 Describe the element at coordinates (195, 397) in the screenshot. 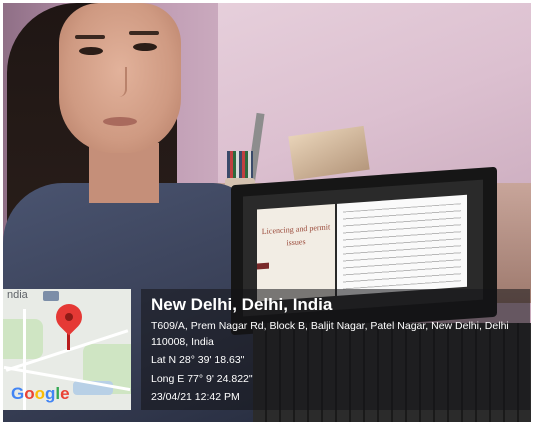

I see `timestamp: 23/04/21 12:42 PM` at that location.